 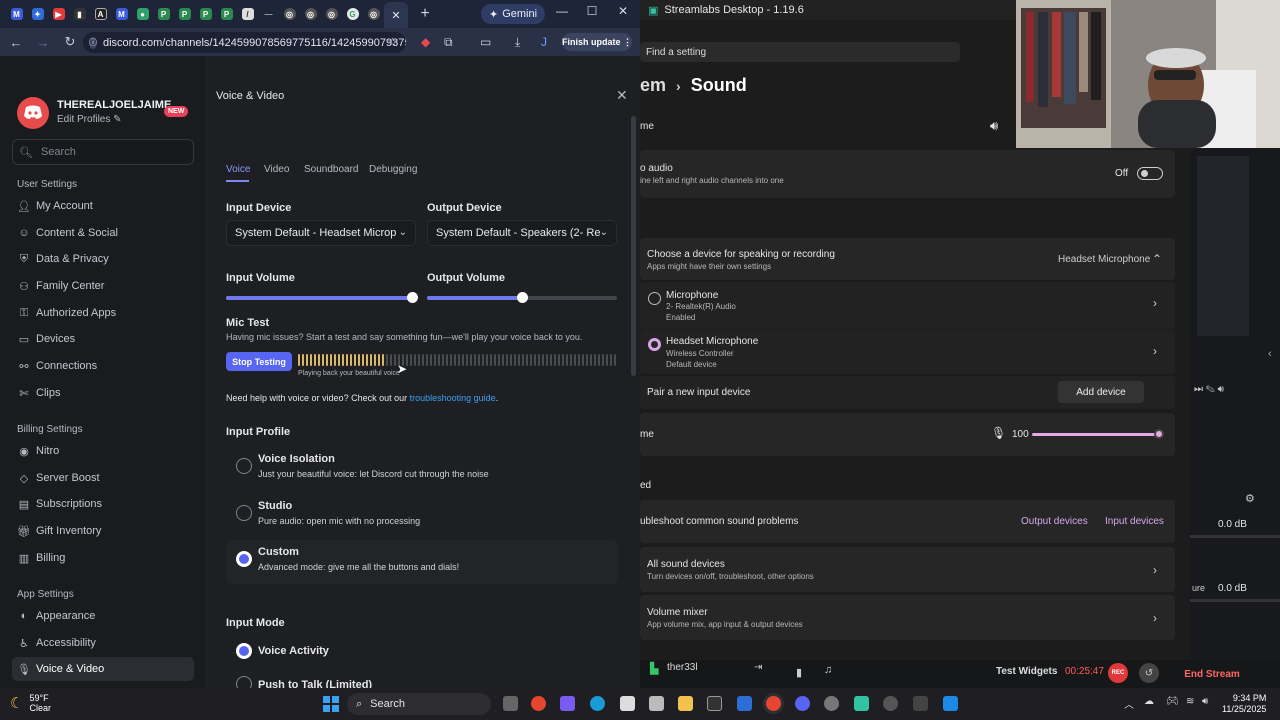 What do you see at coordinates (103, 451) in the screenshot?
I see `sidebar-item-nitro: ◉ Nitro` at bounding box center [103, 451].